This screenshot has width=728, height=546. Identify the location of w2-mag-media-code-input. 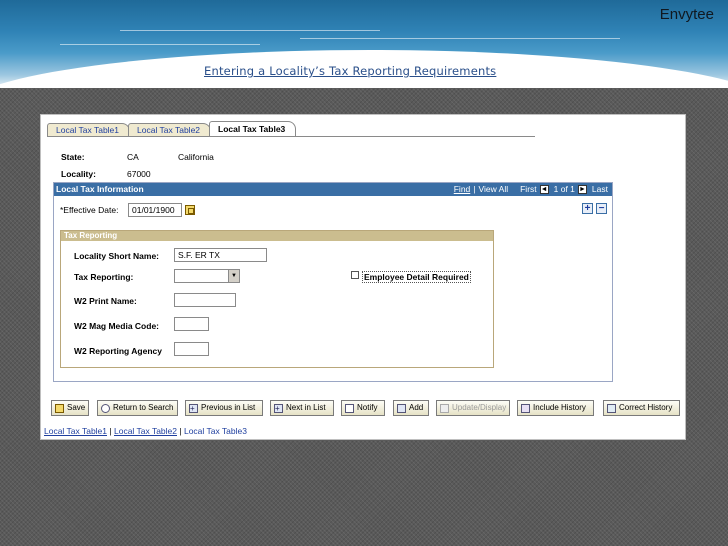
(191, 324).